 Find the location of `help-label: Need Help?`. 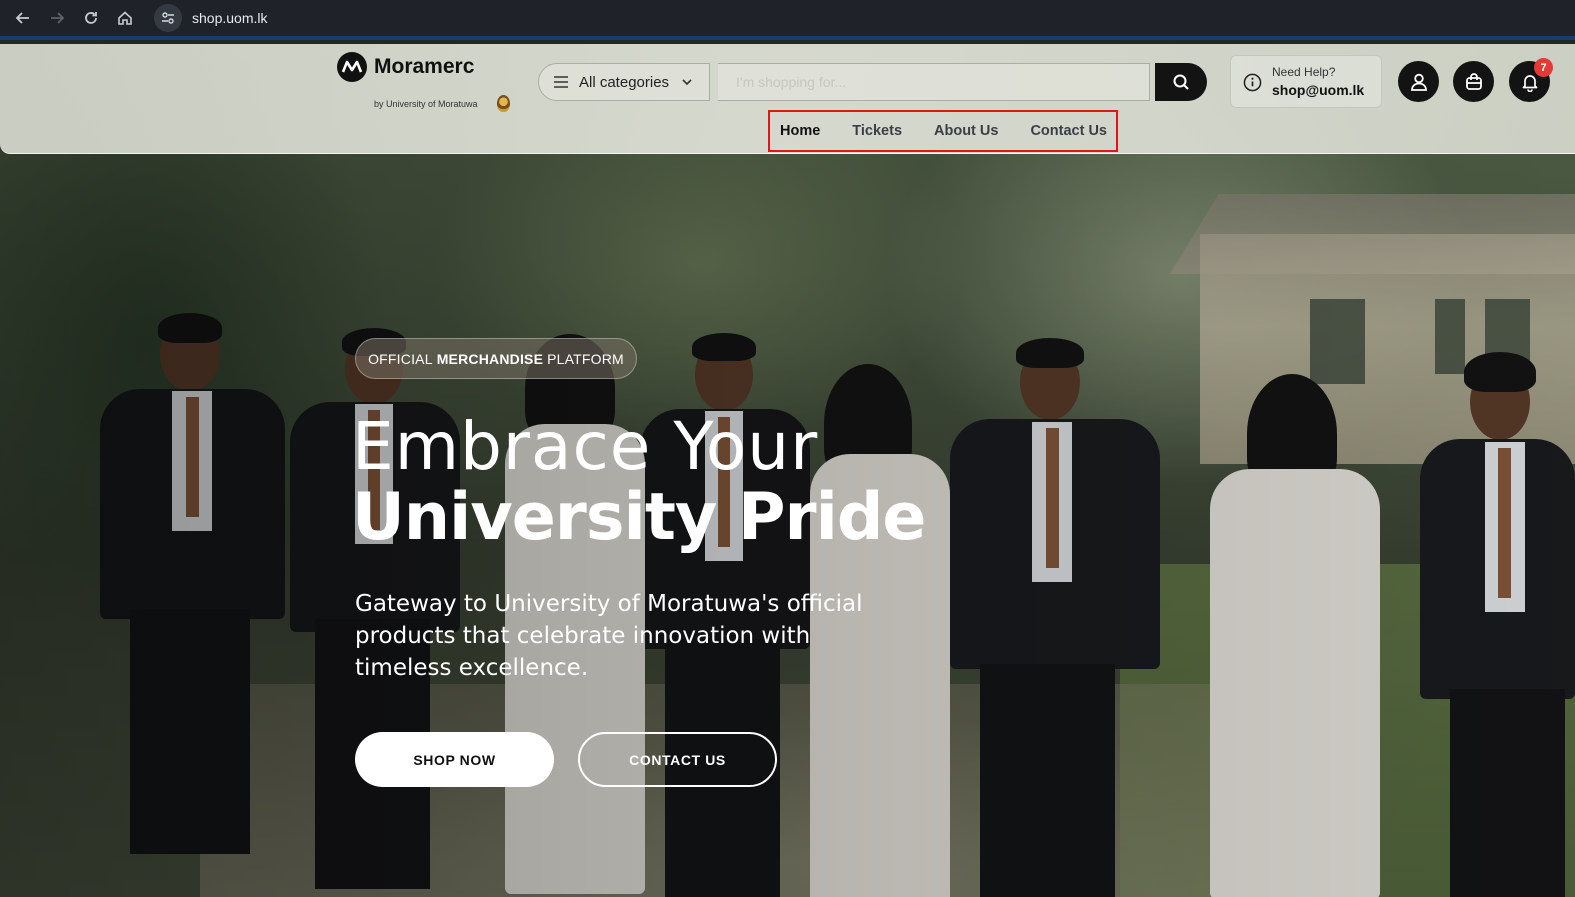

help-label: Need Help? is located at coordinates (1304, 72).